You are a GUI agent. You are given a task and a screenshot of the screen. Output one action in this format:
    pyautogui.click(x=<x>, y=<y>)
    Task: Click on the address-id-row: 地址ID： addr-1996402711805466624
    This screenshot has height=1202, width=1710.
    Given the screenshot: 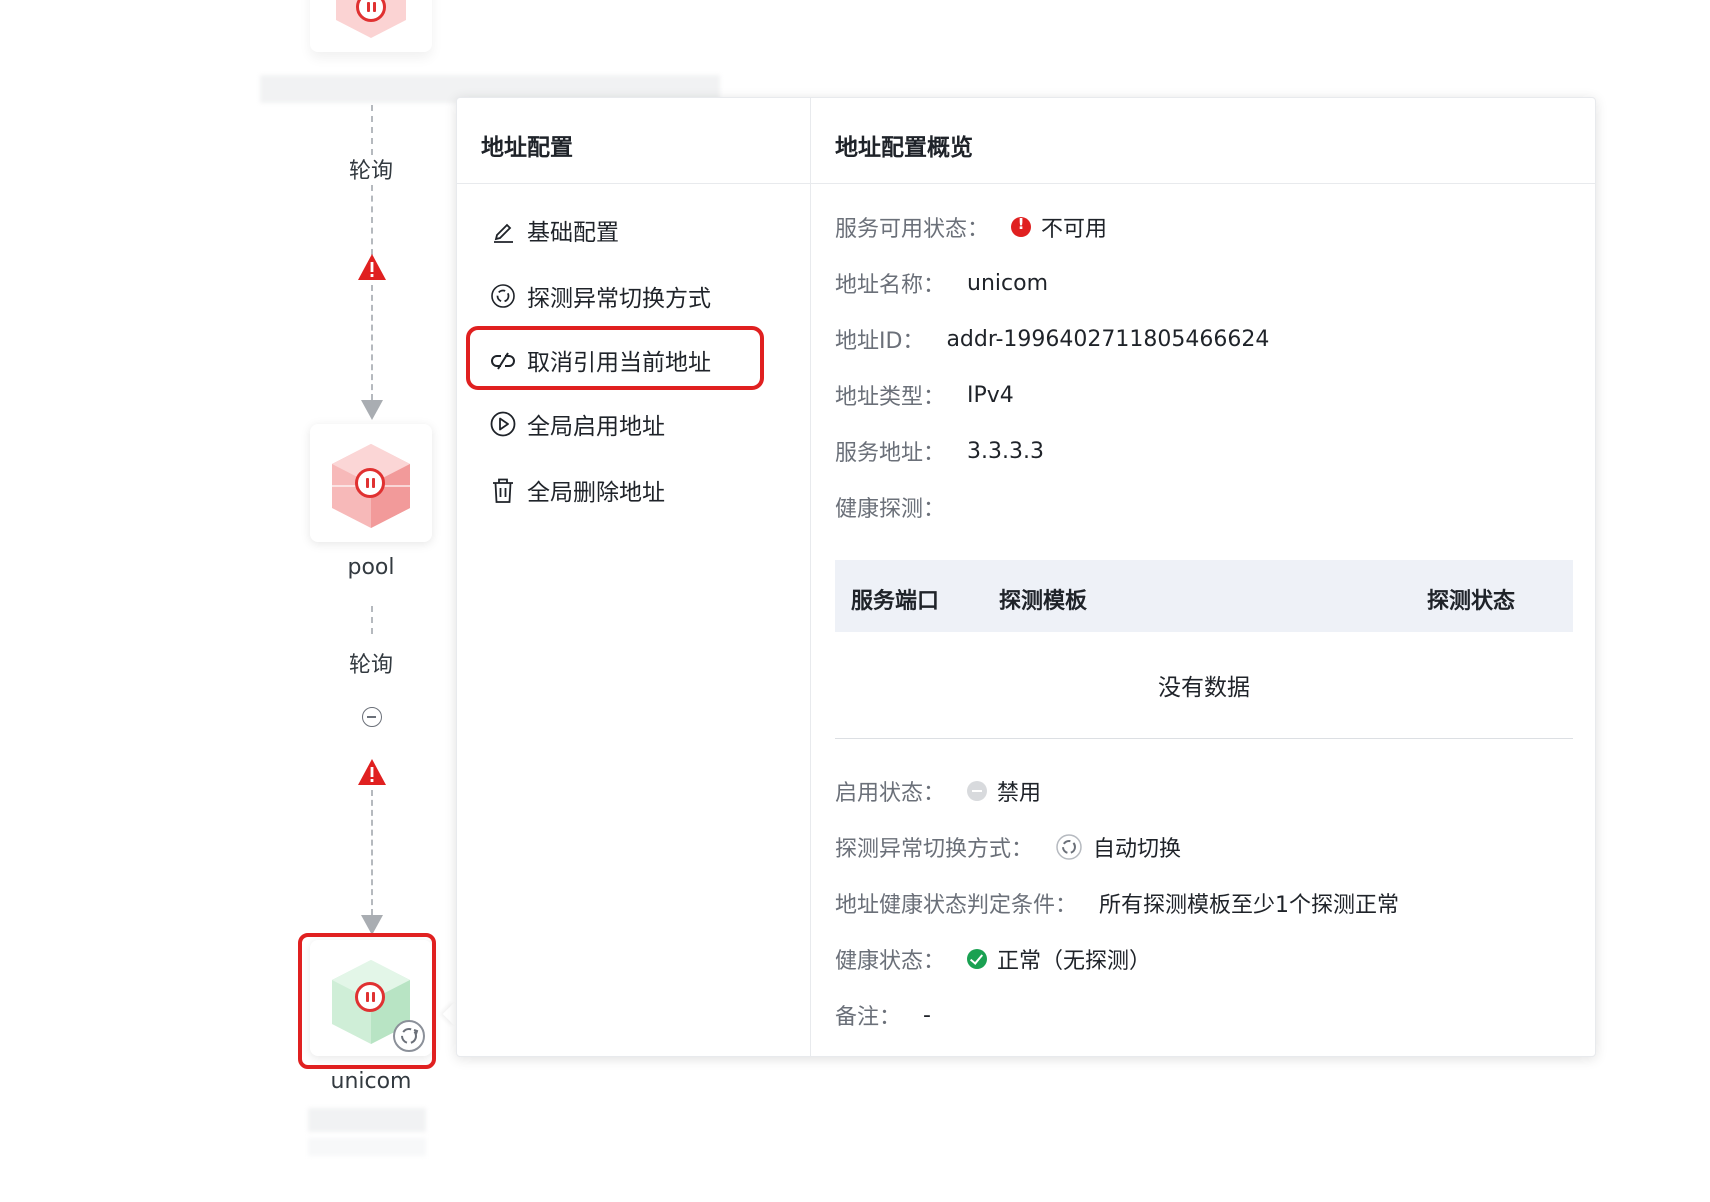 What is the action you would take?
    pyautogui.click(x=1052, y=339)
    